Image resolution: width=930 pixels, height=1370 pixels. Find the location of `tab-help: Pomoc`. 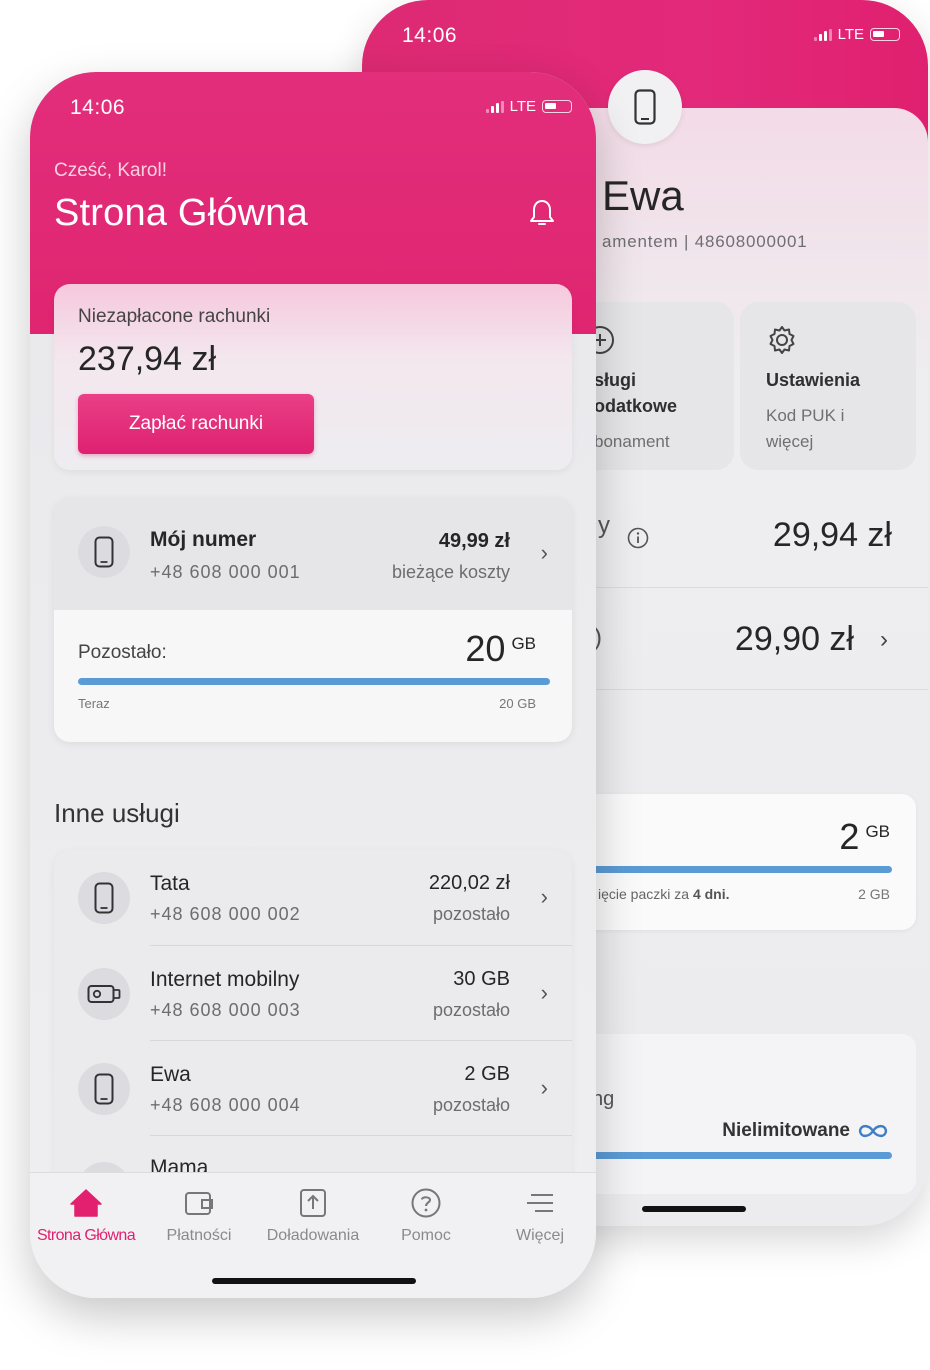

tab-help: Pomoc is located at coordinates (426, 1214).